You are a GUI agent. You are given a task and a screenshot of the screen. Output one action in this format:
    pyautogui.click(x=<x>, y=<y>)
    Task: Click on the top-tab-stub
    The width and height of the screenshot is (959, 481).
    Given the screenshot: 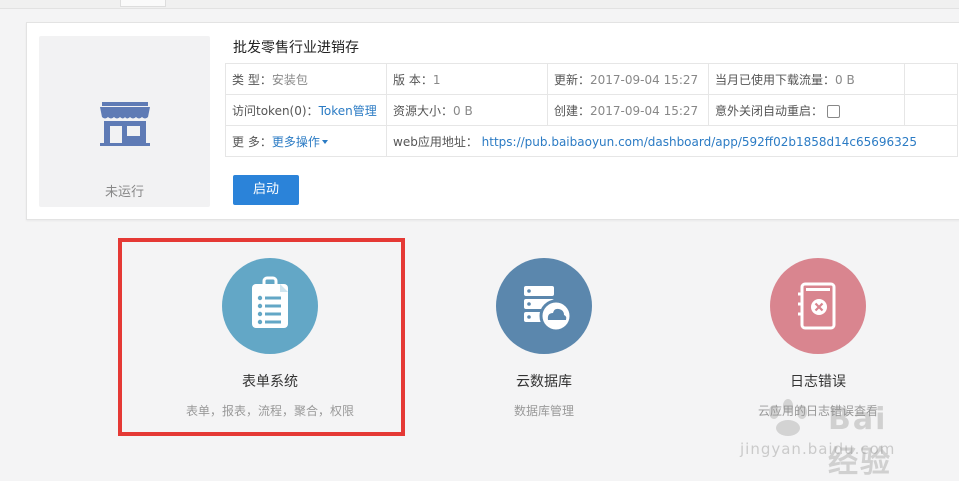 What is the action you would take?
    pyautogui.click(x=143, y=3)
    